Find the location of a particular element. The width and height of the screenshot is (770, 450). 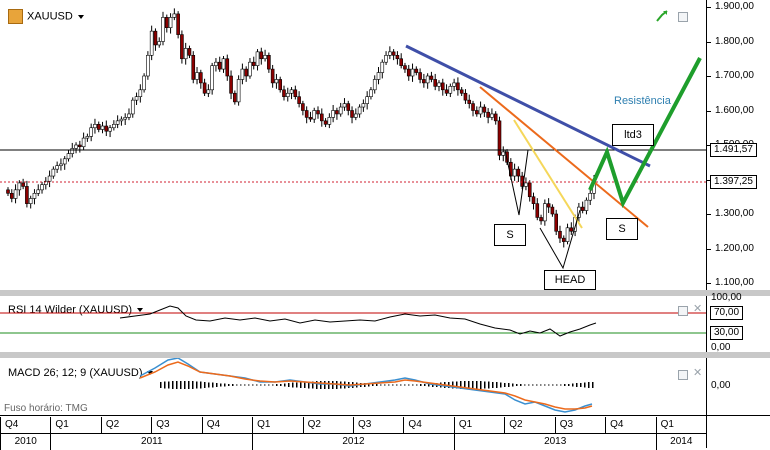

macd-maximize-icon is located at coordinates (683, 375).